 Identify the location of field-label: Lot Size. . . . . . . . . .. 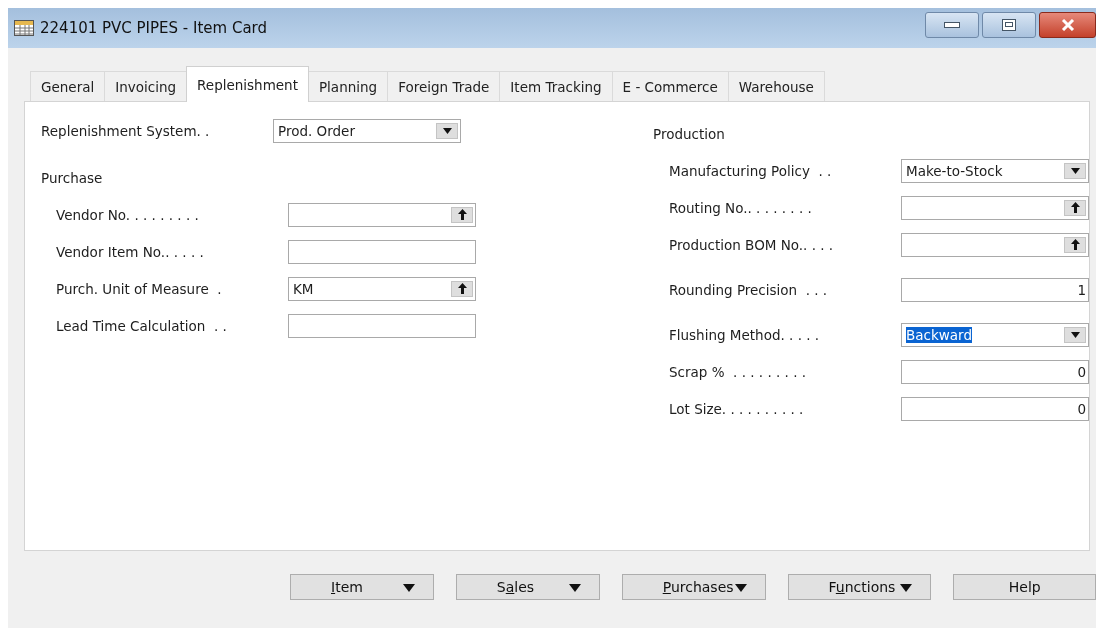
(737, 408).